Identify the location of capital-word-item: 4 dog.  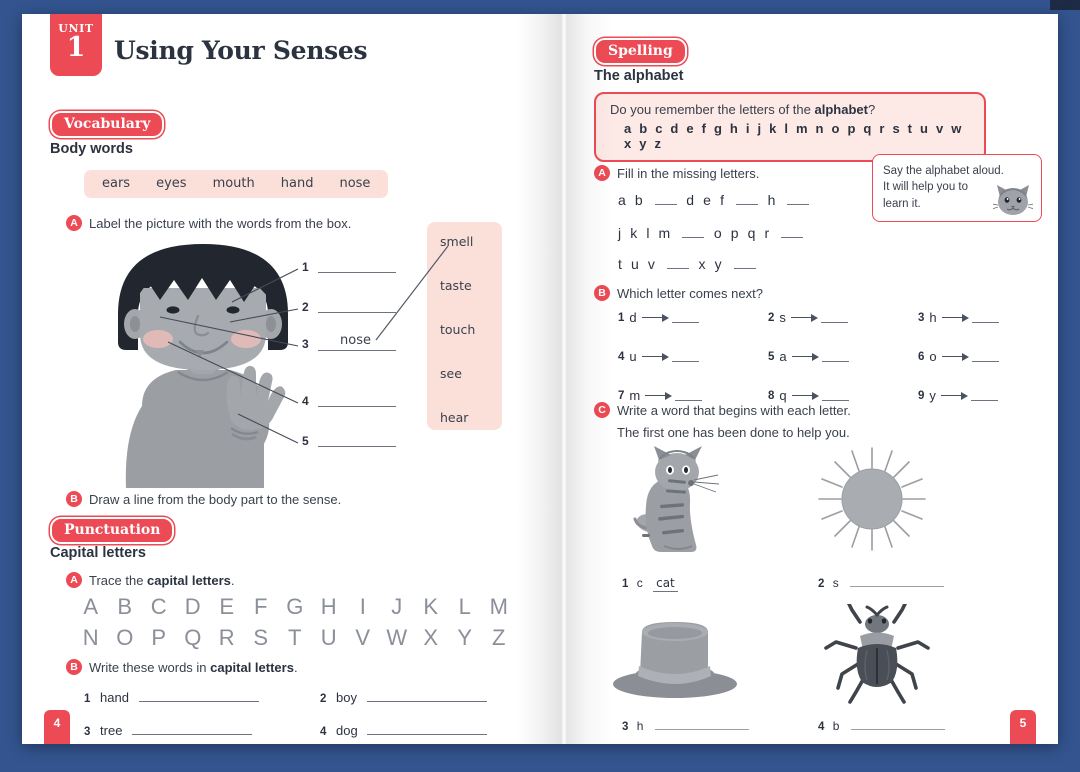
(404, 730).